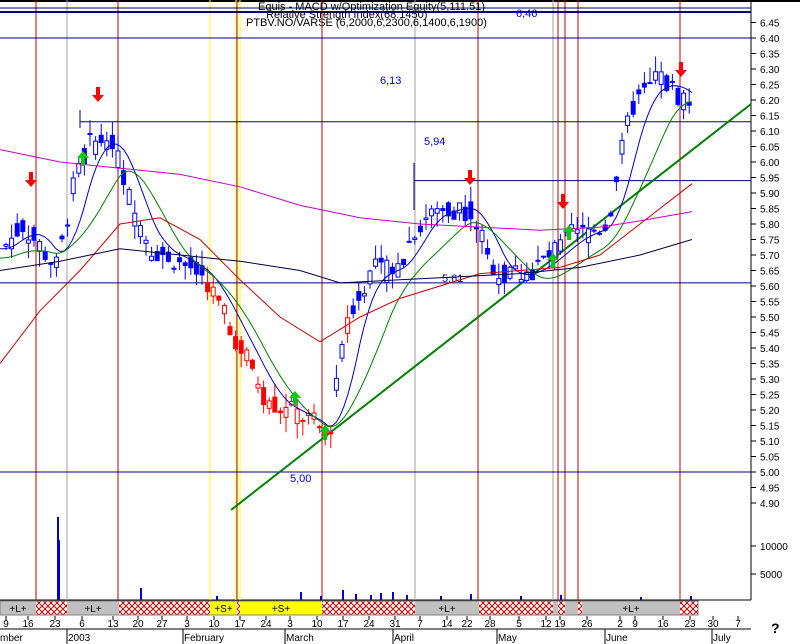  Describe the element at coordinates (770, 256) in the screenshot. I see `y-tick-label: 5.70` at that location.